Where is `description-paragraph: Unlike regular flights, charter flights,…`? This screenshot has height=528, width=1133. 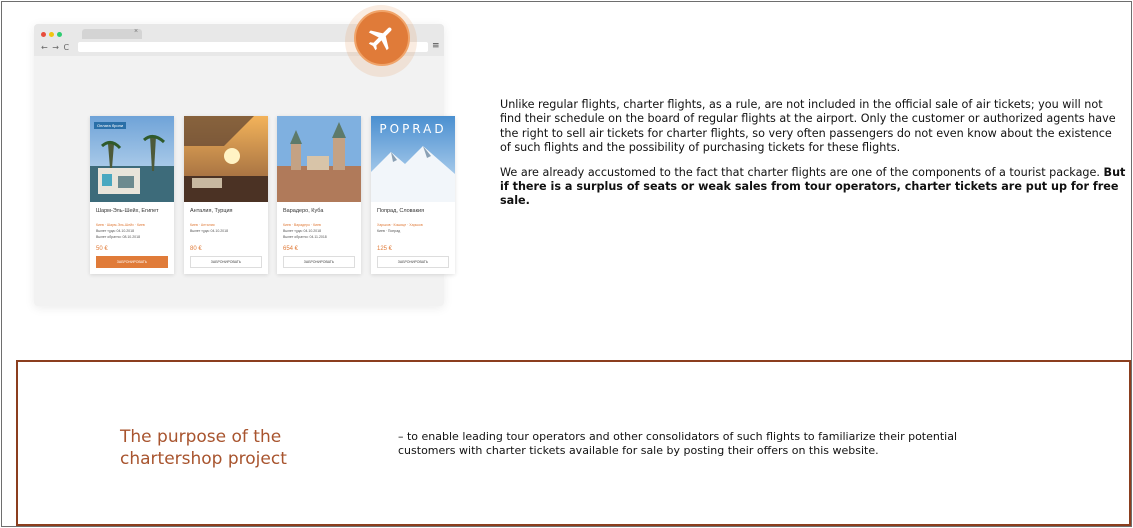 description-paragraph: Unlike regular flights, charter flights,… is located at coordinates (808, 126).